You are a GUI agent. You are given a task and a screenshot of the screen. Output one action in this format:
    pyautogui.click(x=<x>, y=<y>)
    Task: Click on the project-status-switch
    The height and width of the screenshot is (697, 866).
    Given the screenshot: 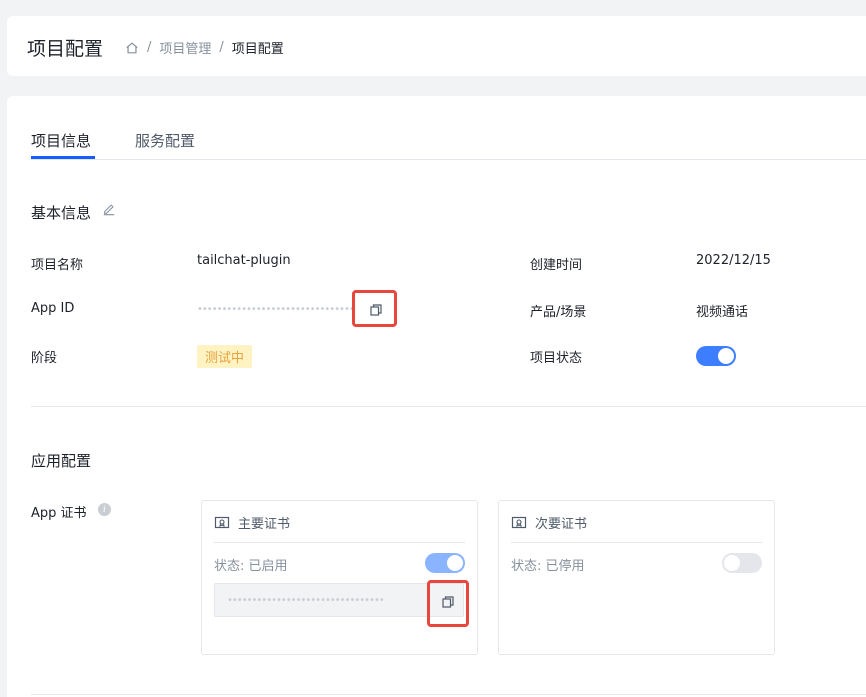 What is the action you would take?
    pyautogui.click(x=716, y=356)
    